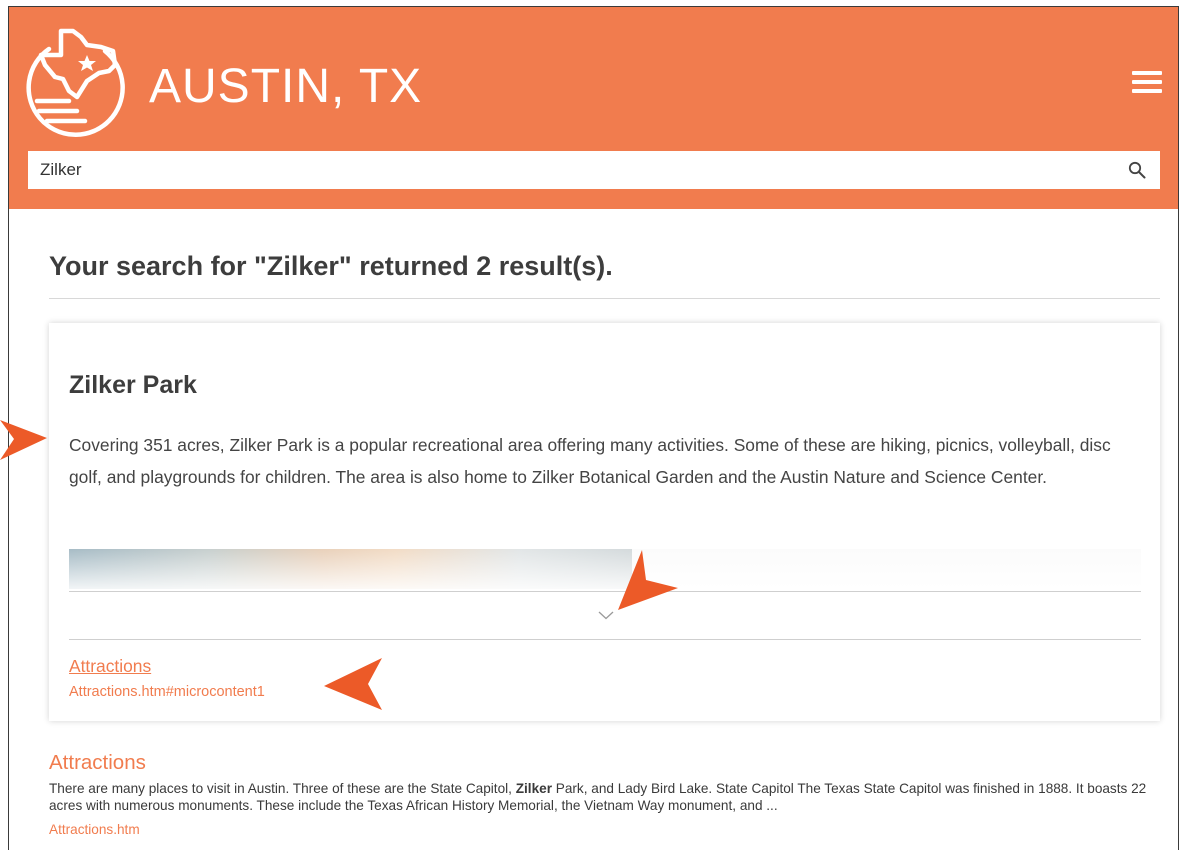  What do you see at coordinates (97, 763) in the screenshot?
I see `result-title-link: Attractions` at bounding box center [97, 763].